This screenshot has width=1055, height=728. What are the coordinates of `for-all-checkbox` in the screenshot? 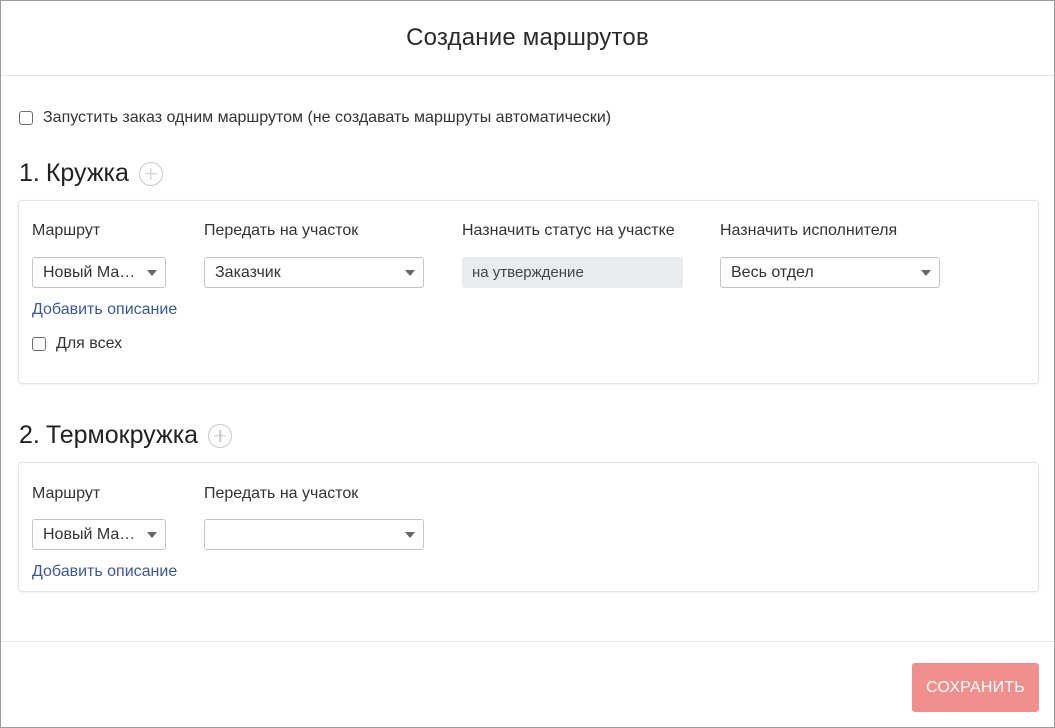 It's located at (39, 344).